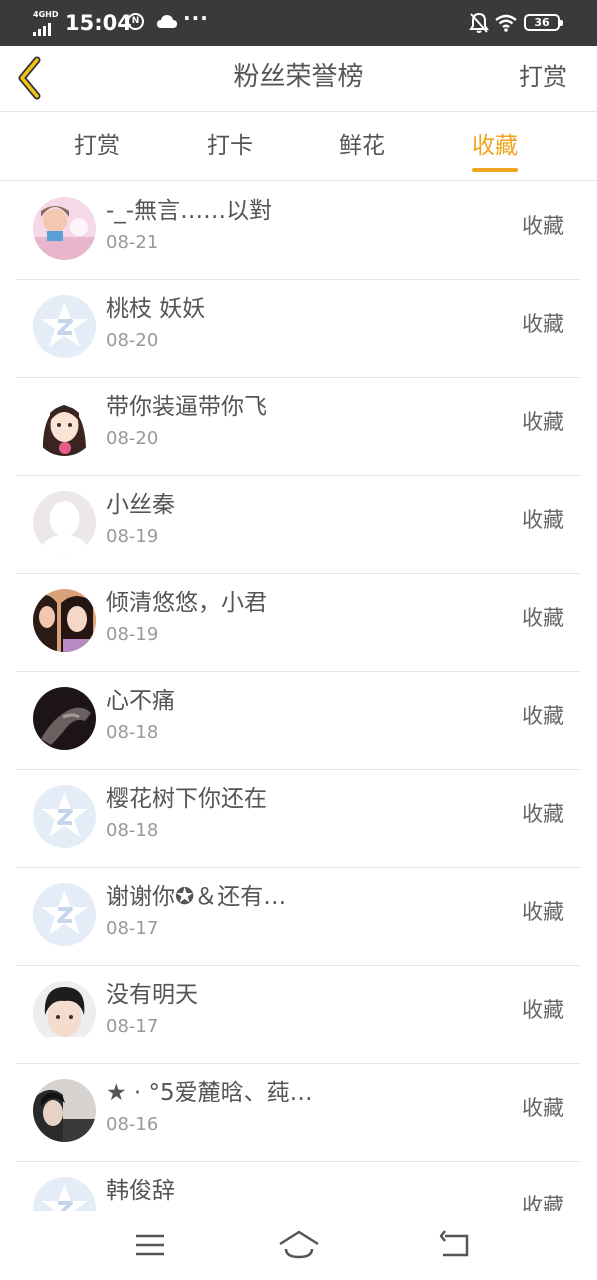 The width and height of the screenshot is (597, 1280). I want to click on list-item: 没有明天 08-17 收藏, so click(298, 1014).